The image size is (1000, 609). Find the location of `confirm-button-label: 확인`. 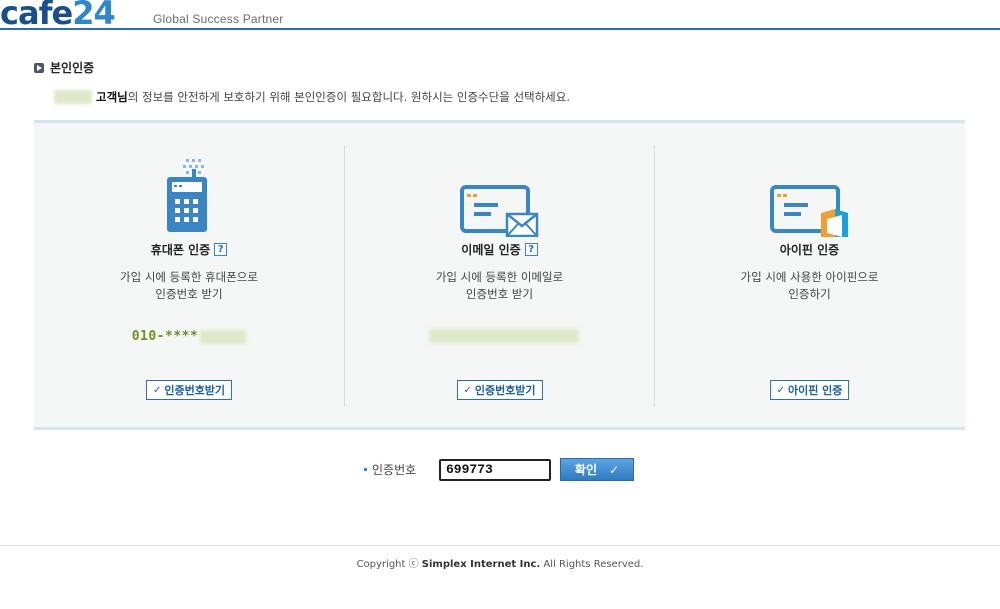

confirm-button-label: 확인 is located at coordinates (586, 470).